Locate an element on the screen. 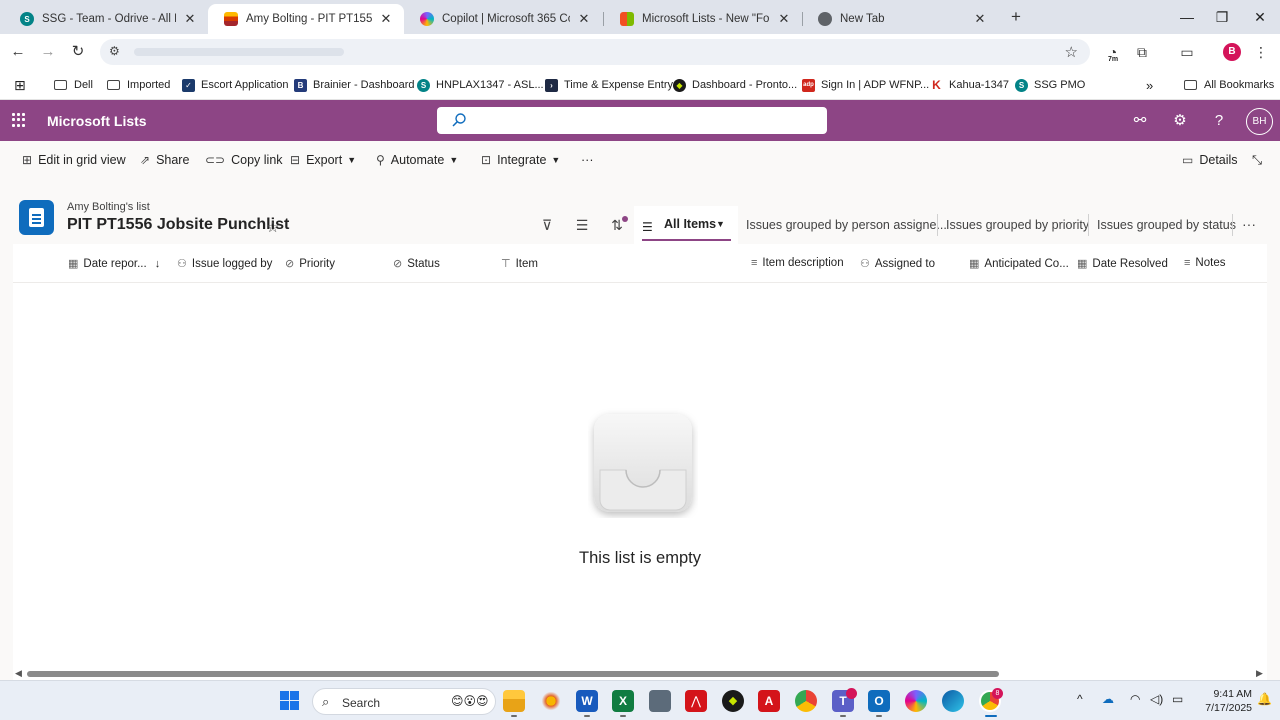 The image size is (1280, 720). bookmark-time-expense: › Time & Expense Entry is located at coordinates (609, 85).